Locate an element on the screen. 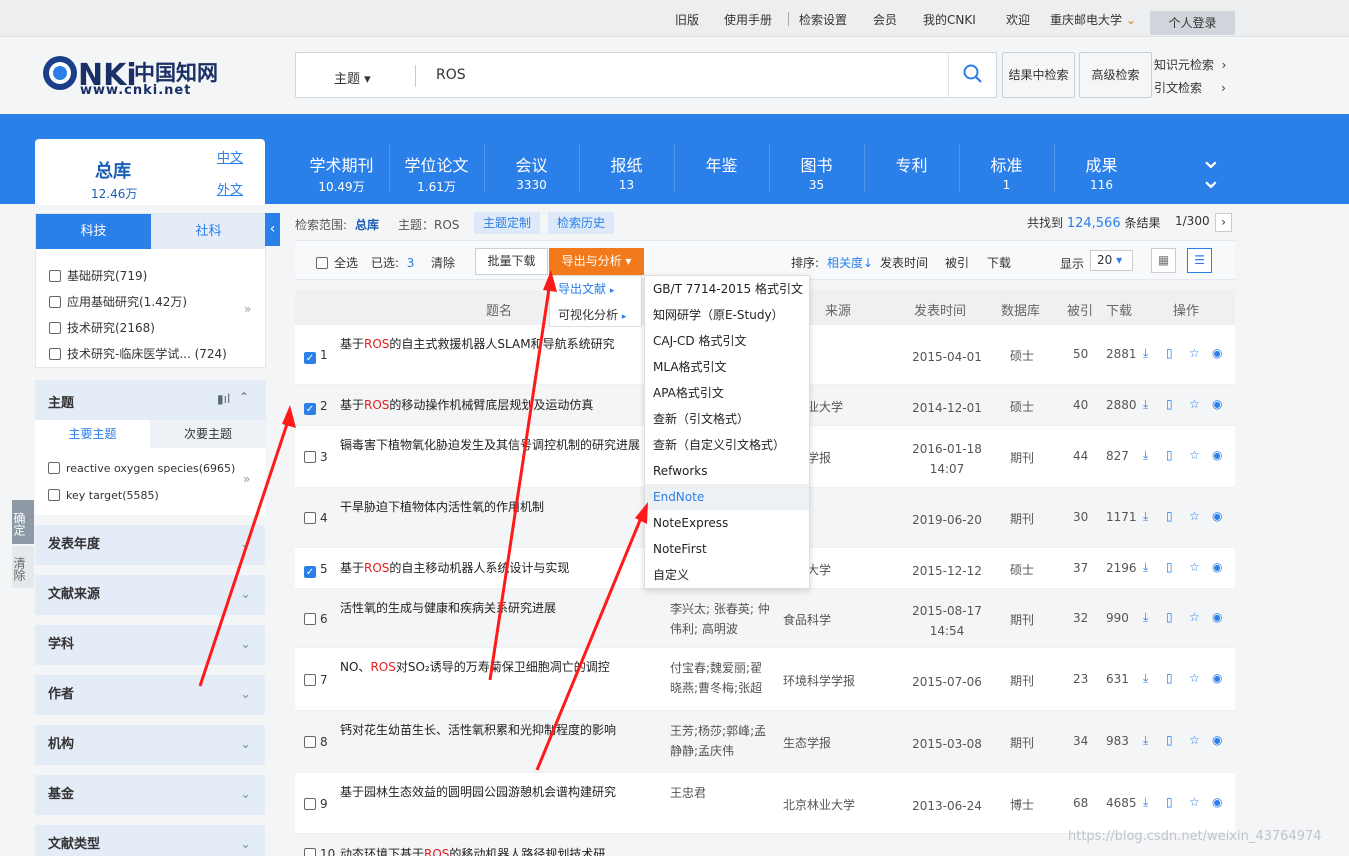  row-downloads: 827 is located at coordinates (1117, 456).